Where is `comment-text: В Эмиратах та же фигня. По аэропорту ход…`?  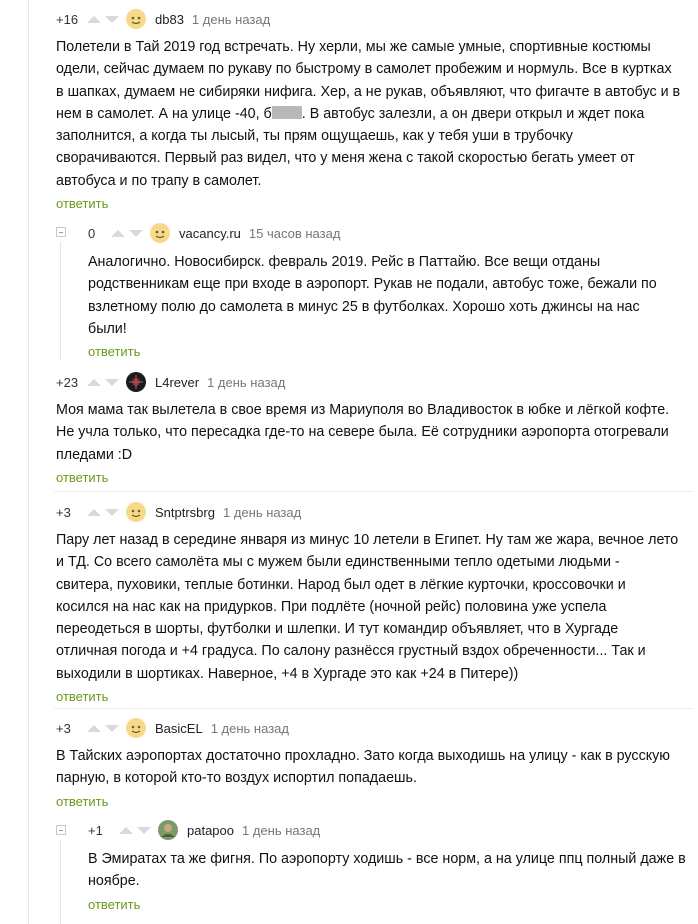 comment-text: В Эмиратах та же фигня. По аэропорту ход… is located at coordinates (388, 870).